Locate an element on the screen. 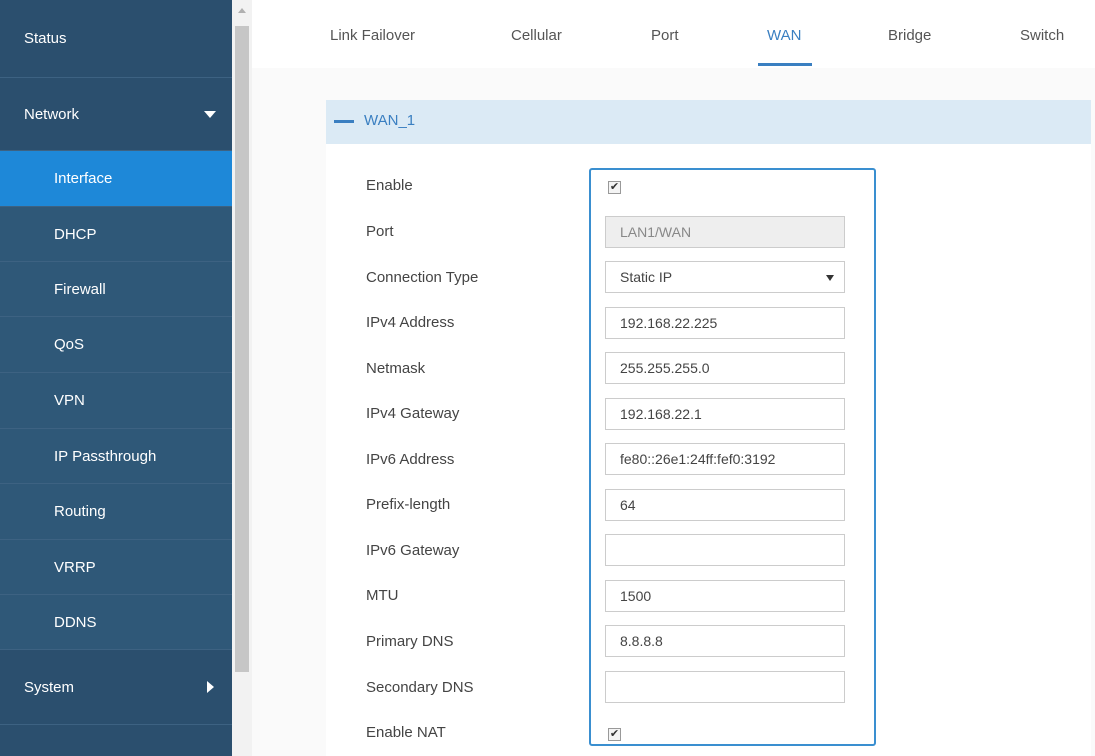 The height and width of the screenshot is (756, 1095). sidebar-item-label: VRRP is located at coordinates (75, 567).